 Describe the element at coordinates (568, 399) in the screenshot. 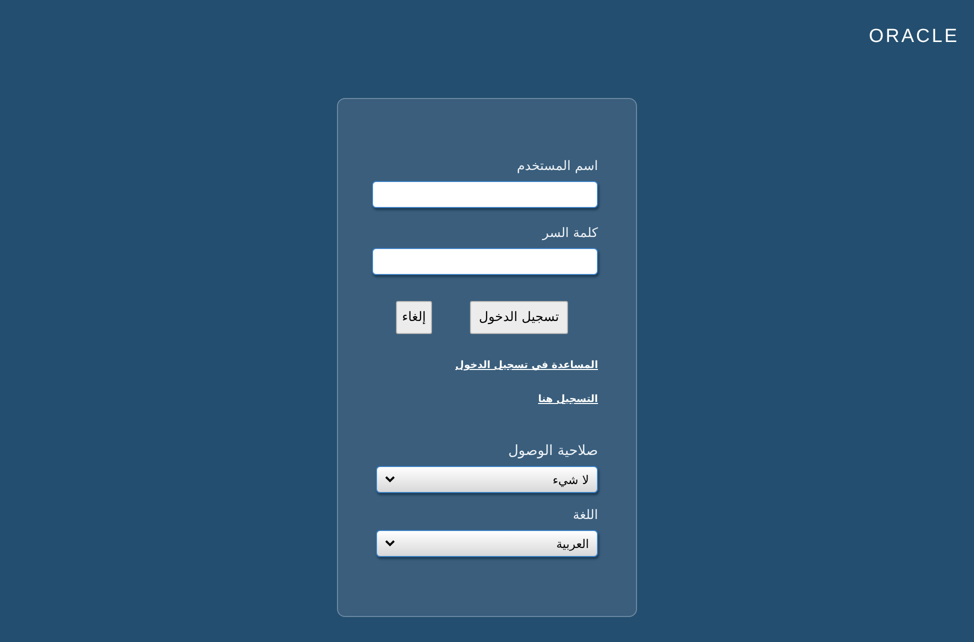

I see `link: التسجيل هنا` at that location.